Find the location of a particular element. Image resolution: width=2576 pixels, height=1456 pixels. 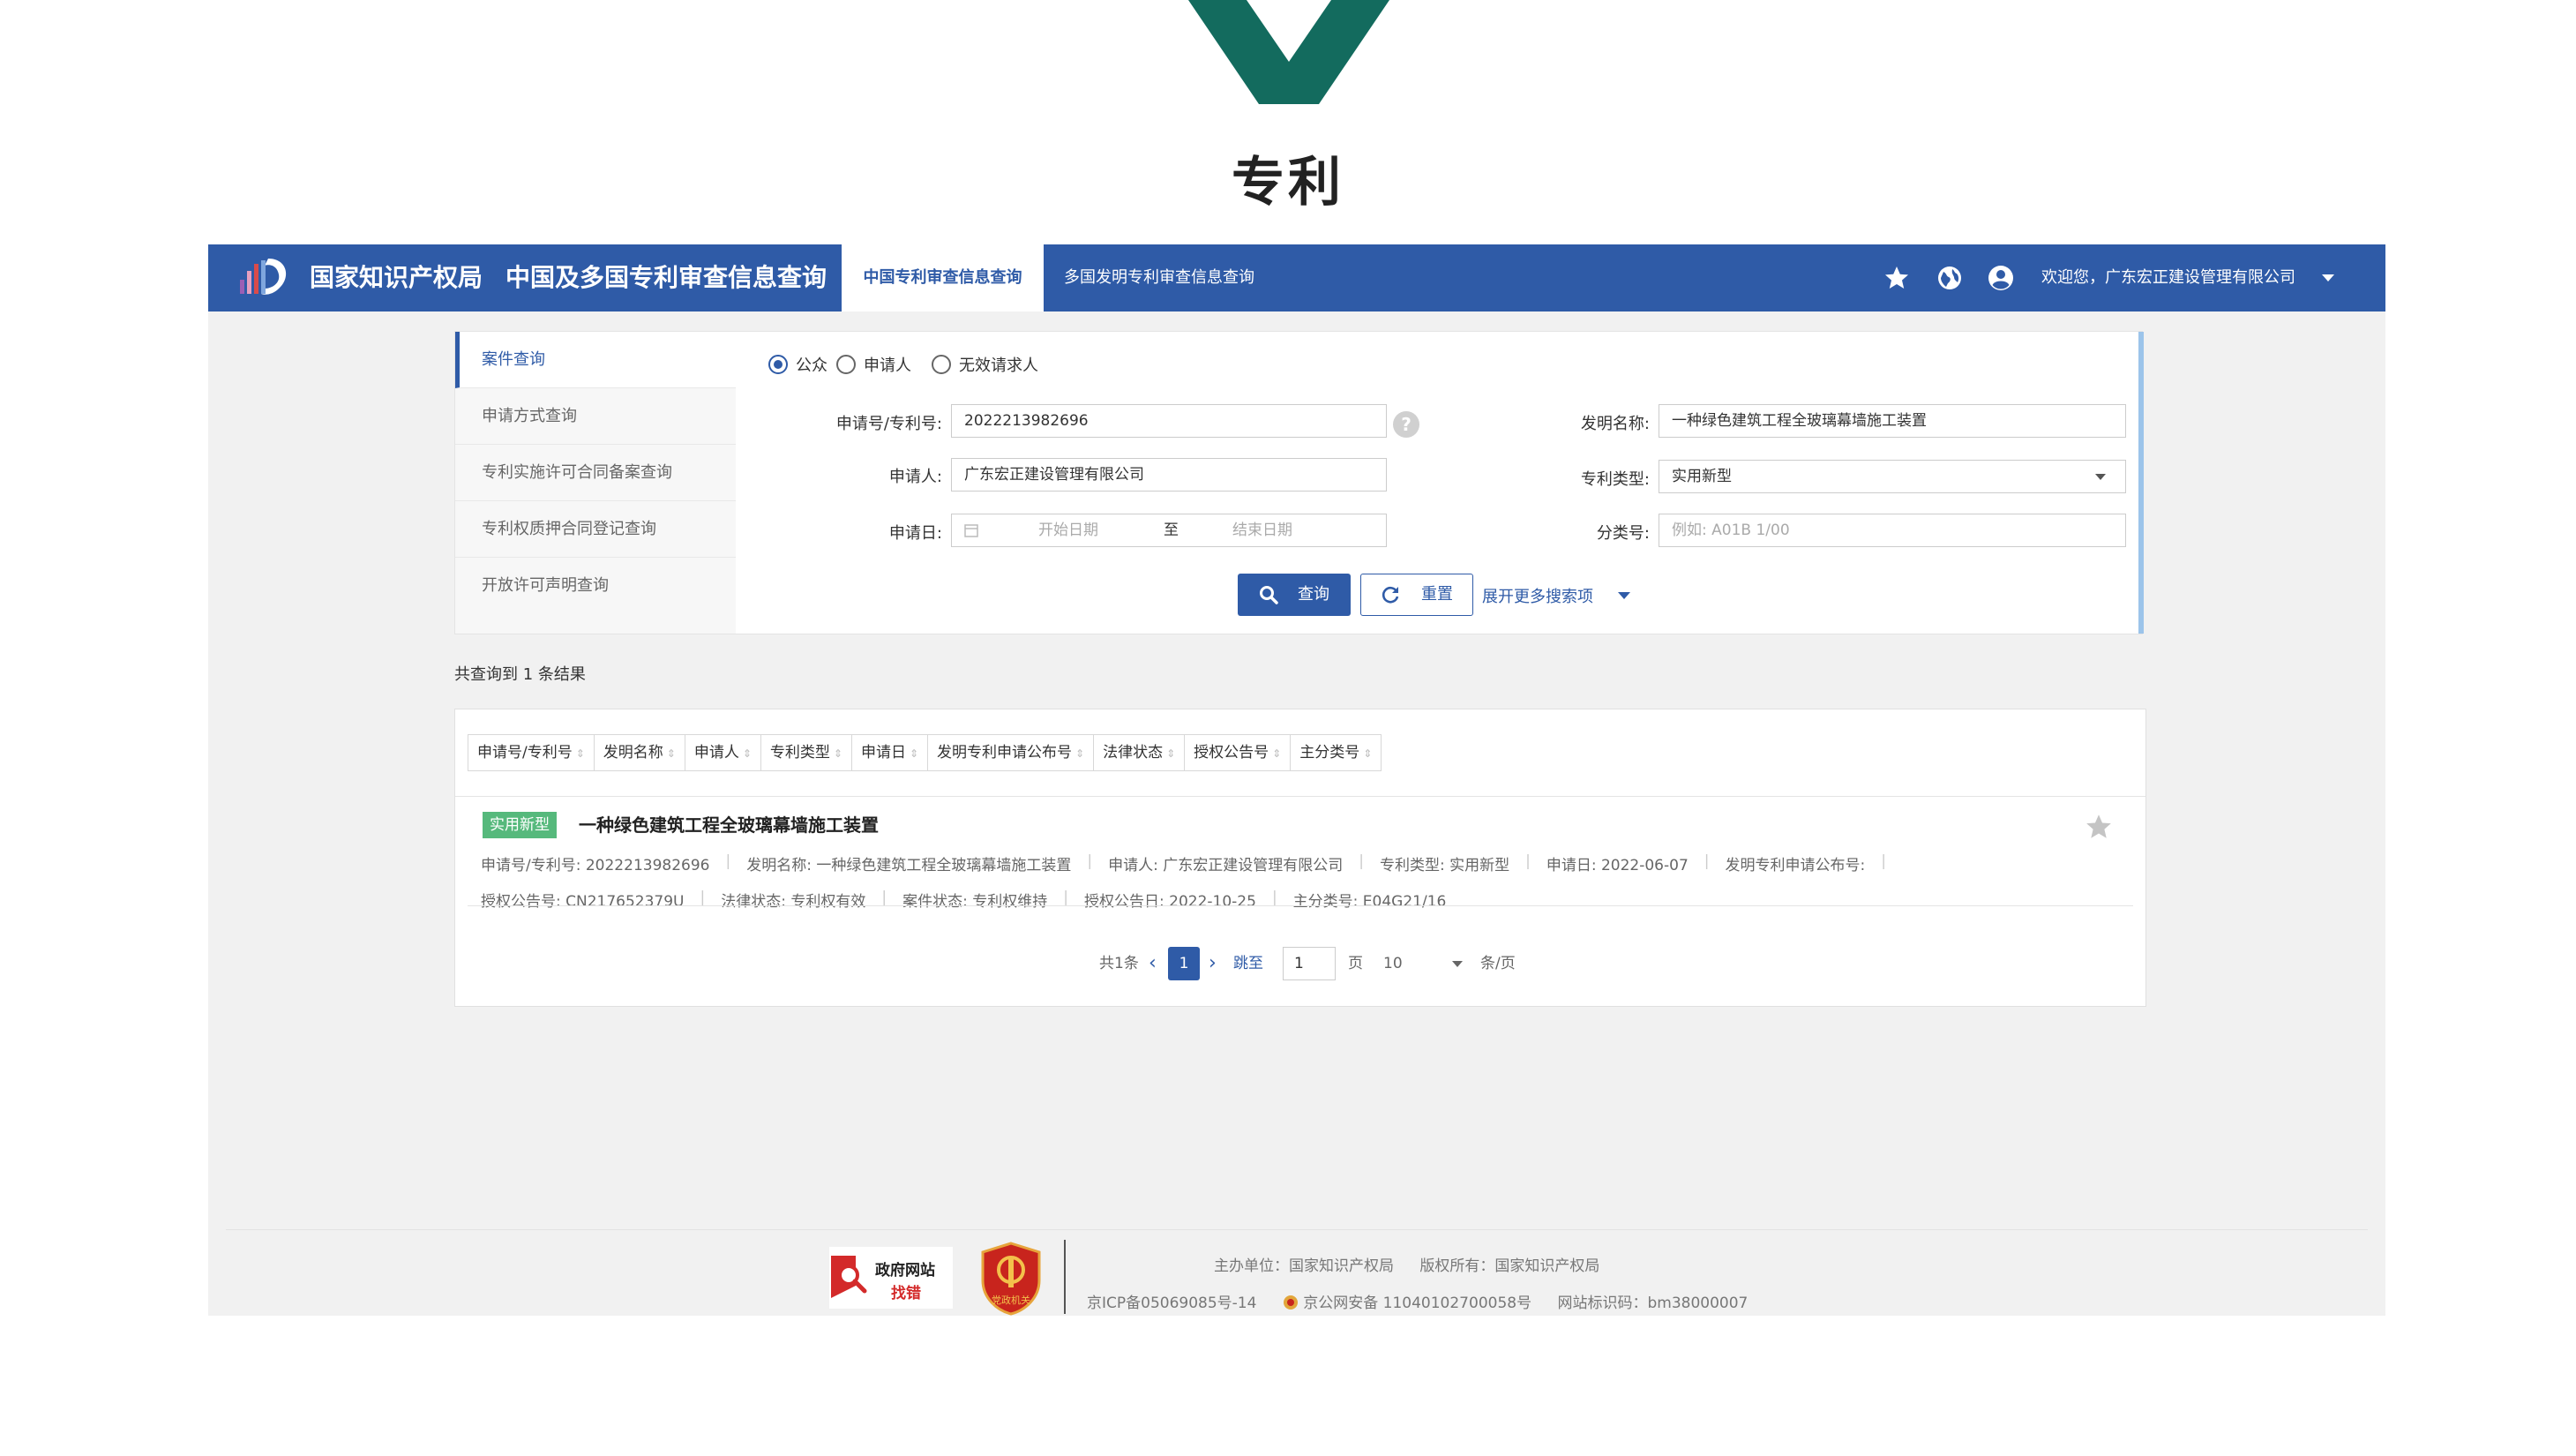

page-1-button: 1 is located at coordinates (1184, 963).